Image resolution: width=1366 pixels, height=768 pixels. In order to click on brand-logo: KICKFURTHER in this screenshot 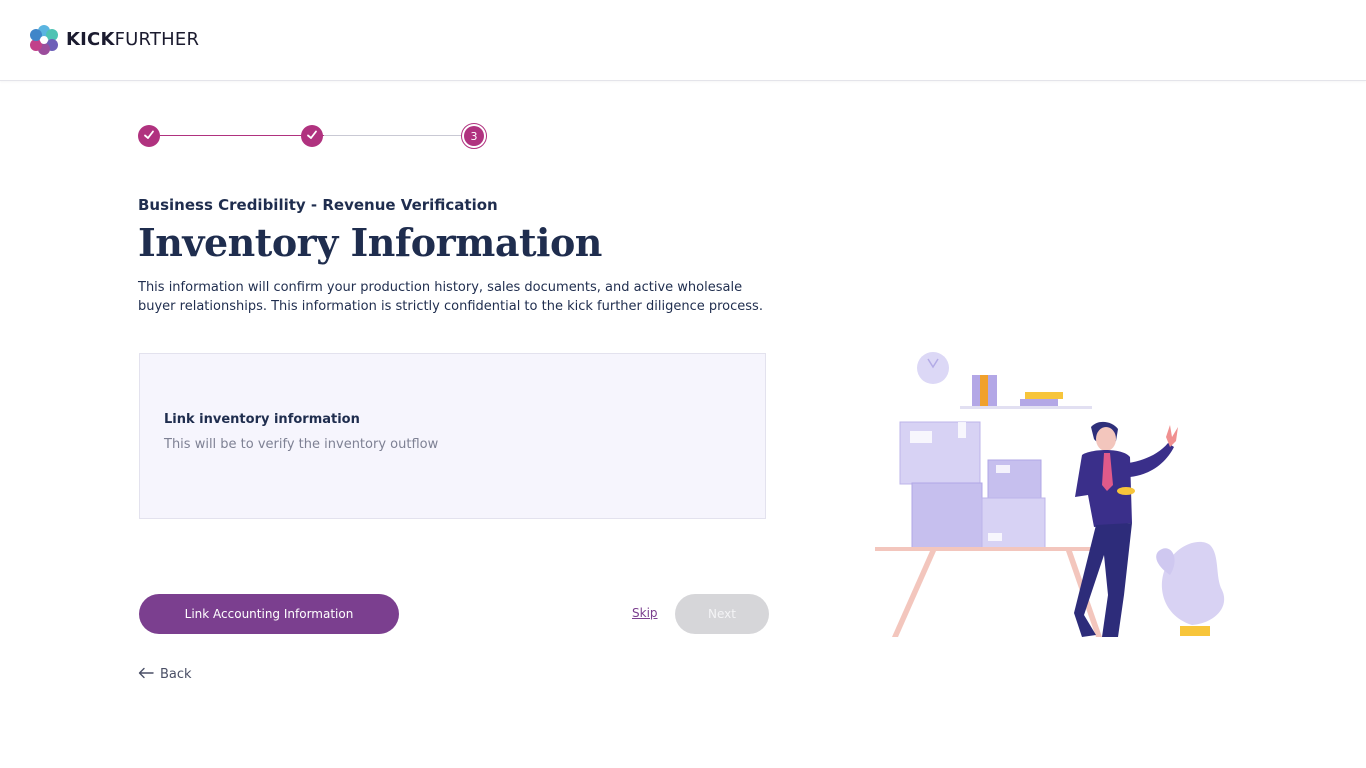, I will do `click(113, 40)`.